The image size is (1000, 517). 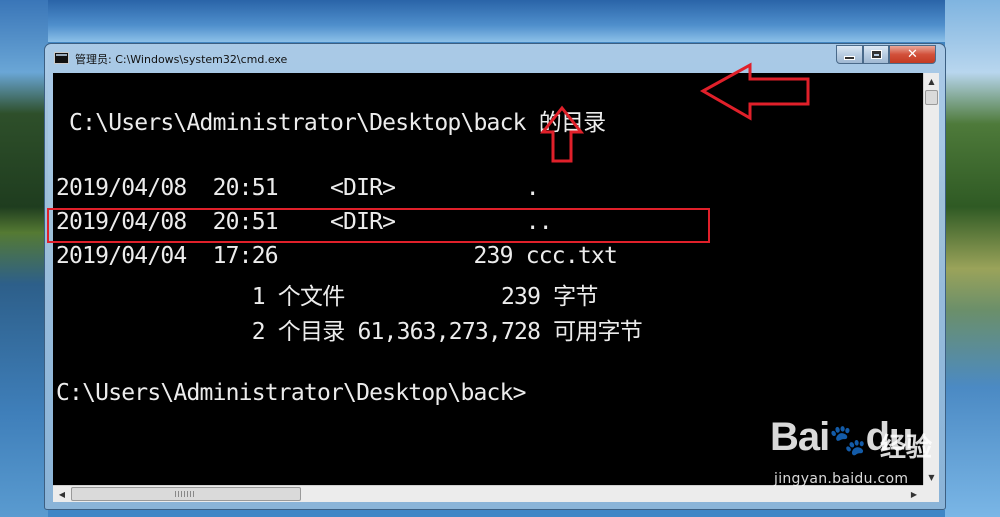 I want to click on arrow-up-annotation, so click(x=562, y=134).